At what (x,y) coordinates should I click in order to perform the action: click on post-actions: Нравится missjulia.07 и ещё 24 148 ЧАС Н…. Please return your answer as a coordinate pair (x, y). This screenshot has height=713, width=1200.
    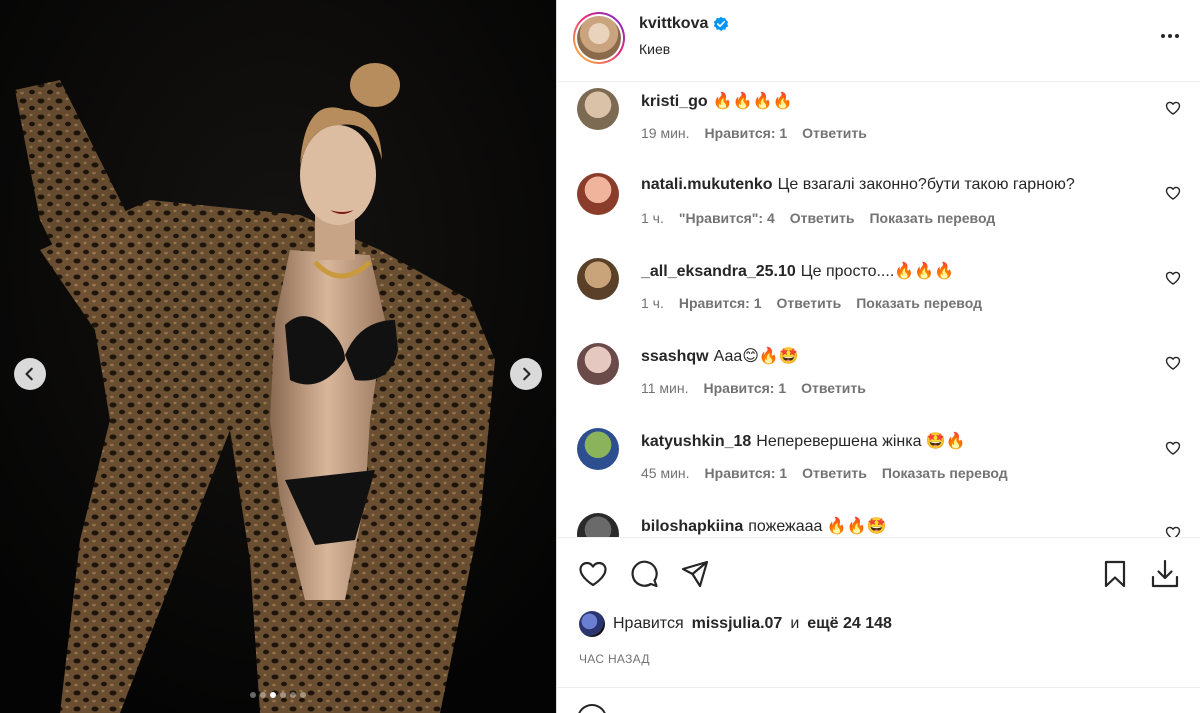
    Looking at the image, I should click on (878, 612).